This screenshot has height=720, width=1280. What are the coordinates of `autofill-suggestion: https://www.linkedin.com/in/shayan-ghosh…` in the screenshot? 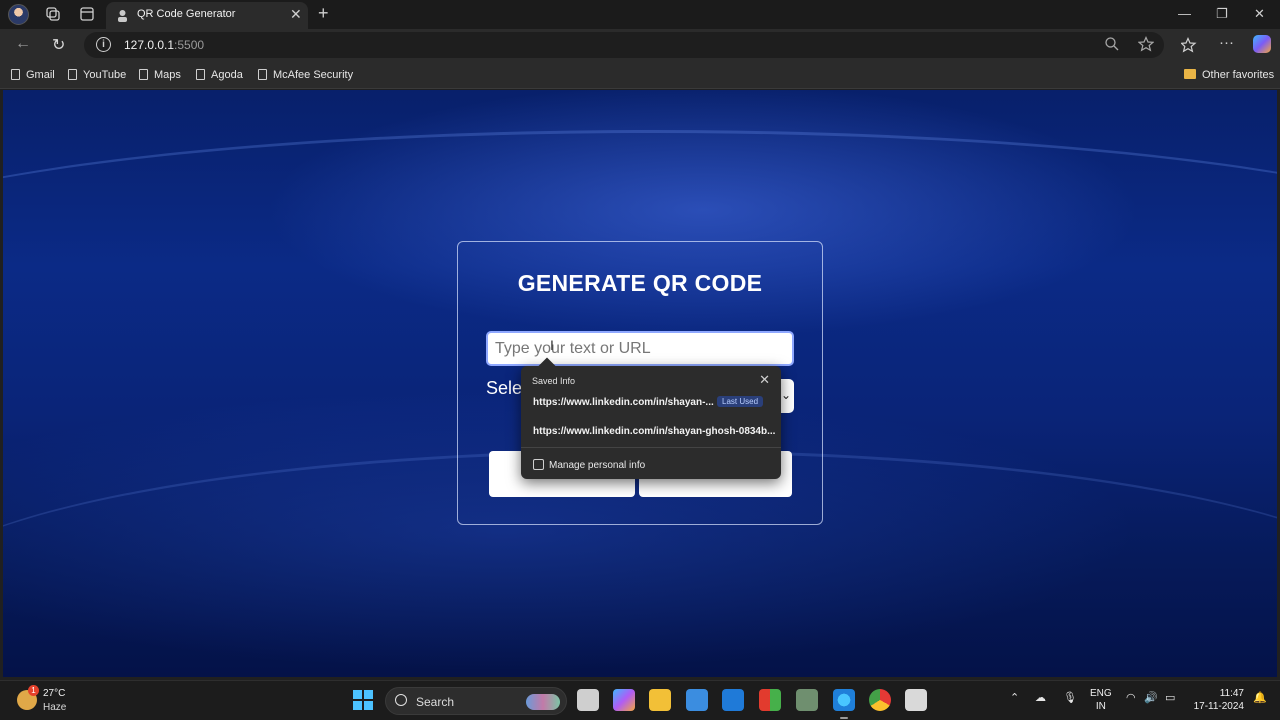 It's located at (654, 431).